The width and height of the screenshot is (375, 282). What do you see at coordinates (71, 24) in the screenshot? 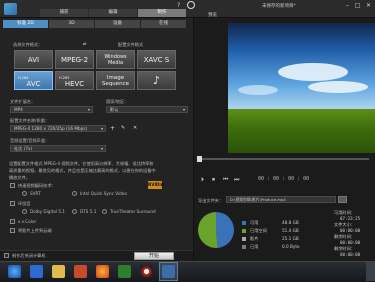
I see `tab-3d: 3D` at bounding box center [71, 24].